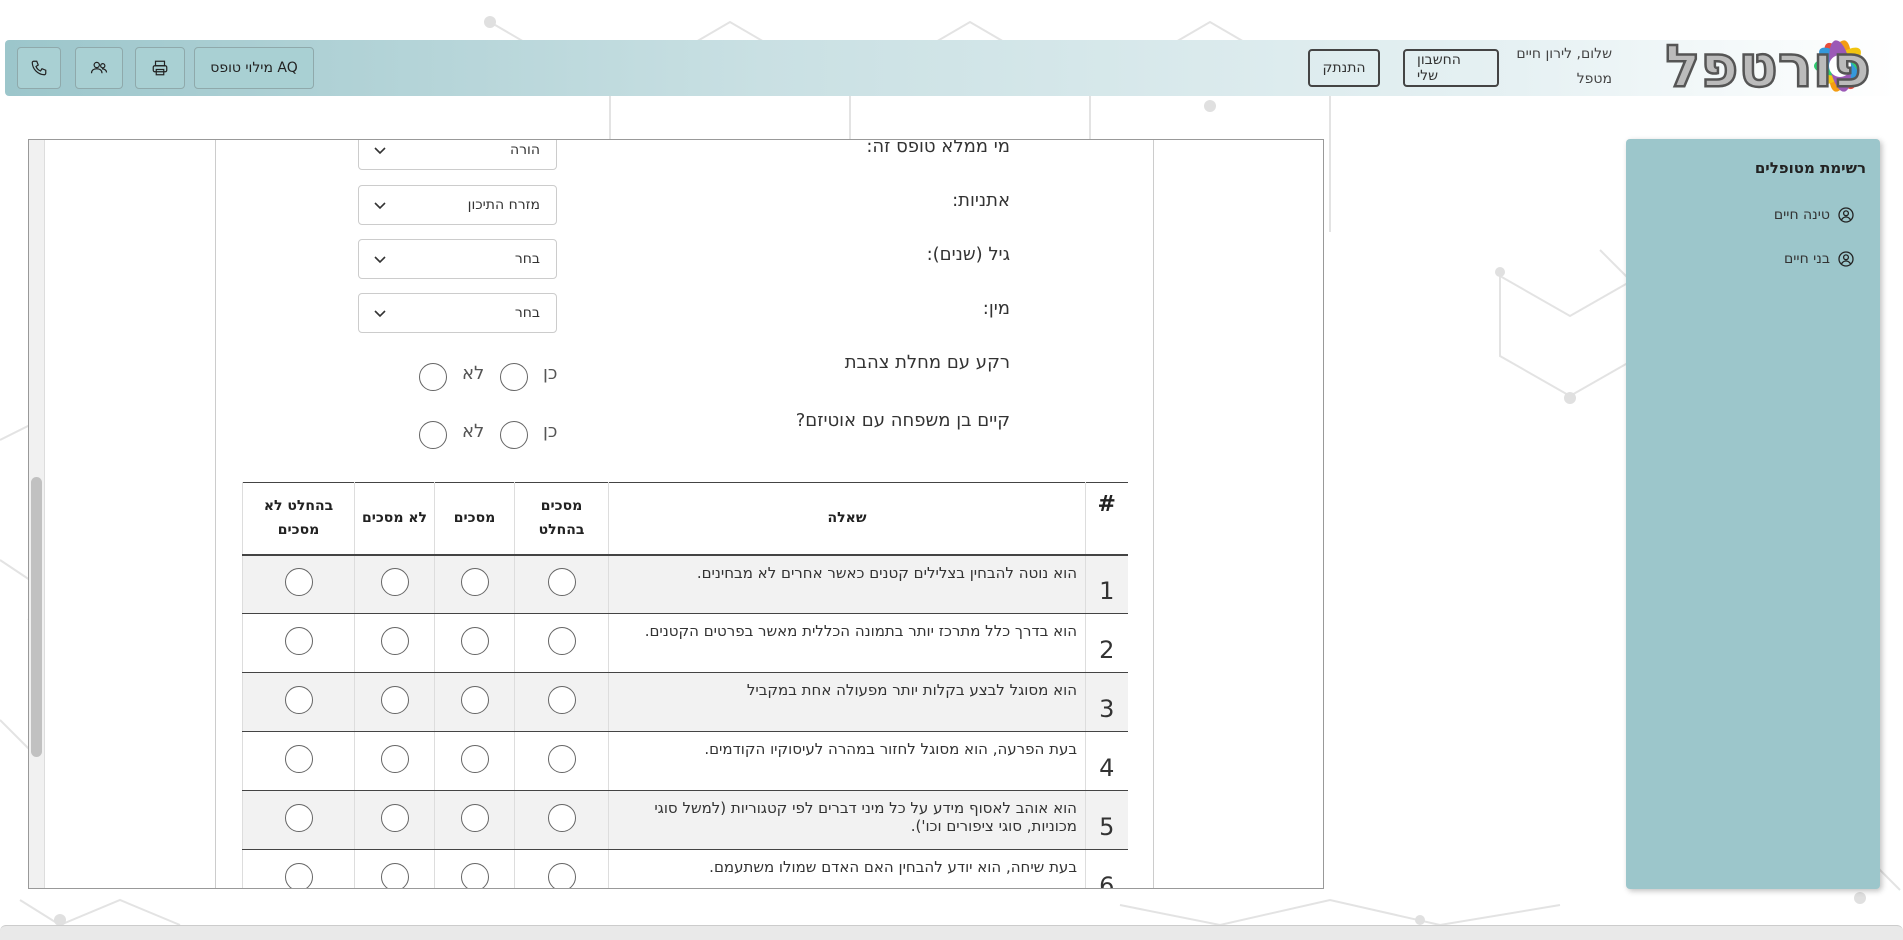  What do you see at coordinates (938, 148) in the screenshot?
I see `filler-label: מי ממלא טופס זה:` at bounding box center [938, 148].